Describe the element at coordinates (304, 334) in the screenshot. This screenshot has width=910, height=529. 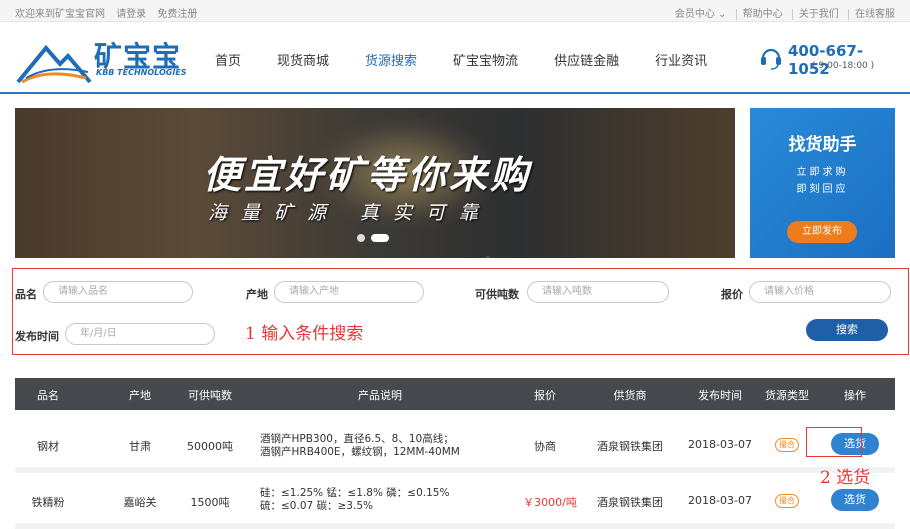
I see `step-1-annotation: 1 输入条件搜索` at that location.